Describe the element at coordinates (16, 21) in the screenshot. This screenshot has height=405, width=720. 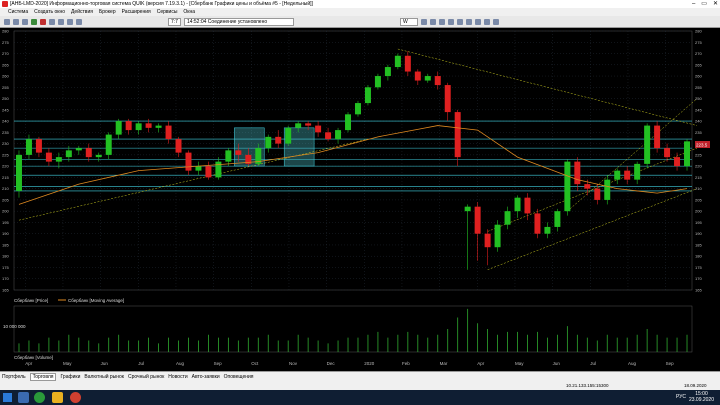
I see `open-icon` at that location.